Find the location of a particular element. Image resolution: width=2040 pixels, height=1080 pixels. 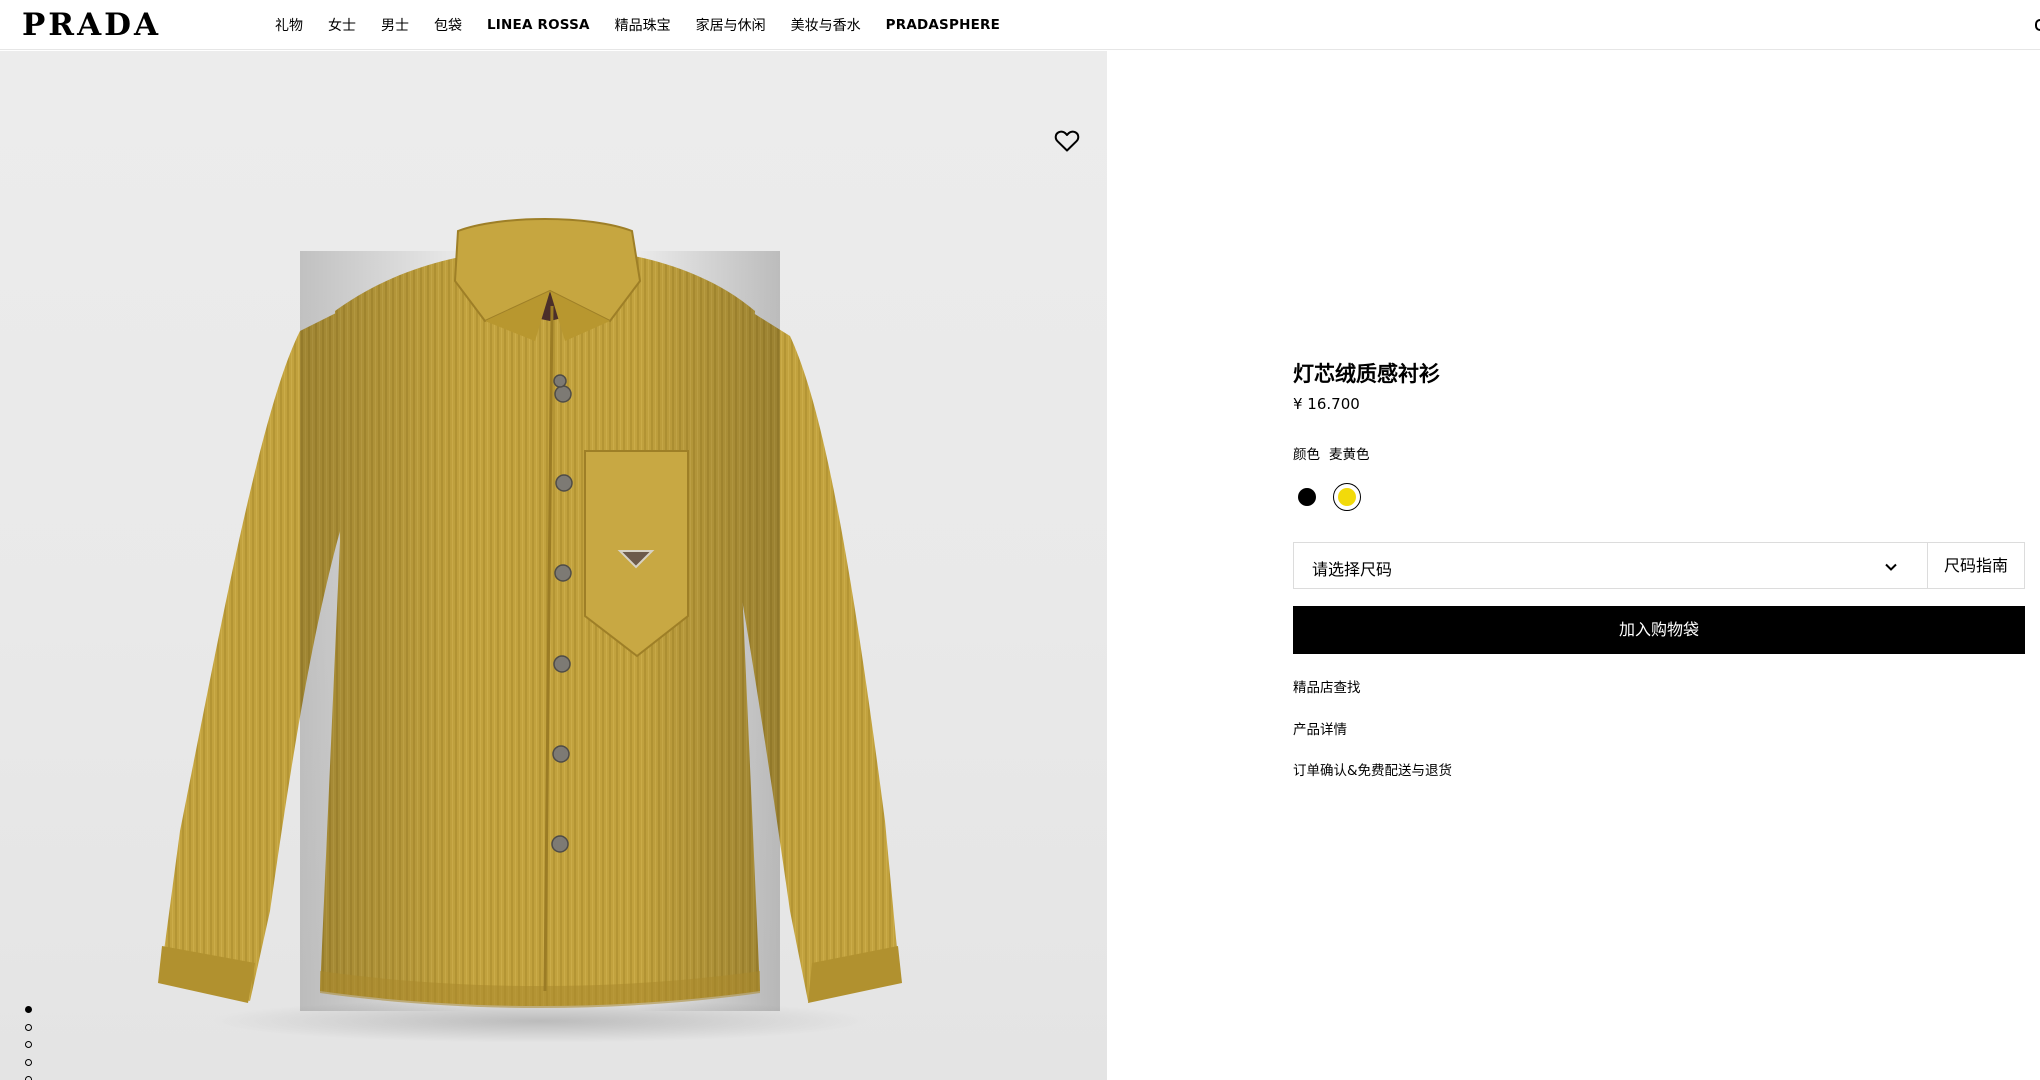

add-to-bag-button: 加入购物袋 is located at coordinates (1659, 630).